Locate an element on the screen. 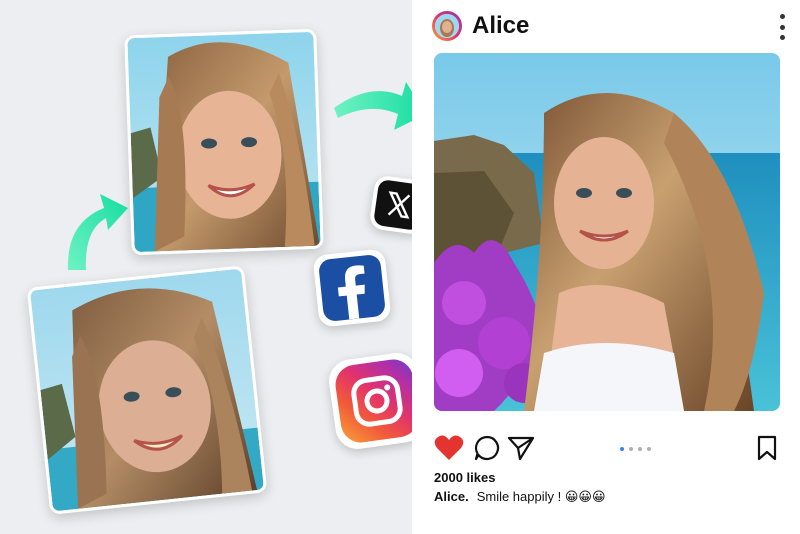  avatar is located at coordinates (447, 26).